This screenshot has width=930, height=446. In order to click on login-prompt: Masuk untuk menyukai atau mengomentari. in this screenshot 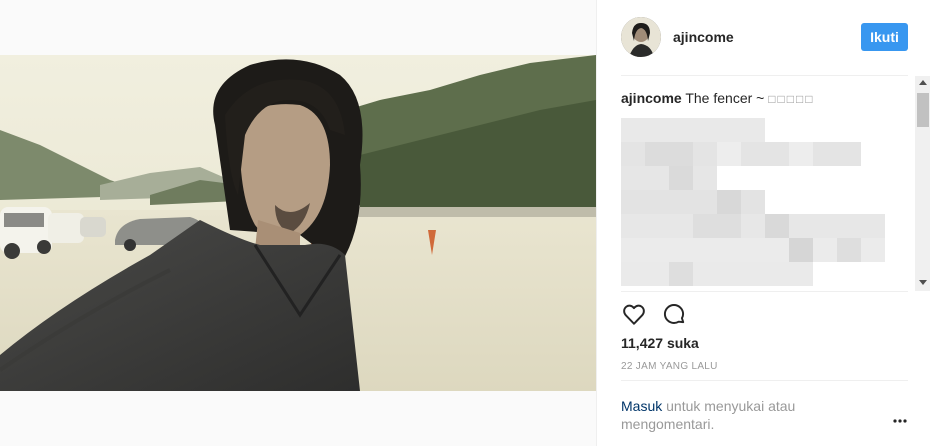, I will do `click(736, 415)`.